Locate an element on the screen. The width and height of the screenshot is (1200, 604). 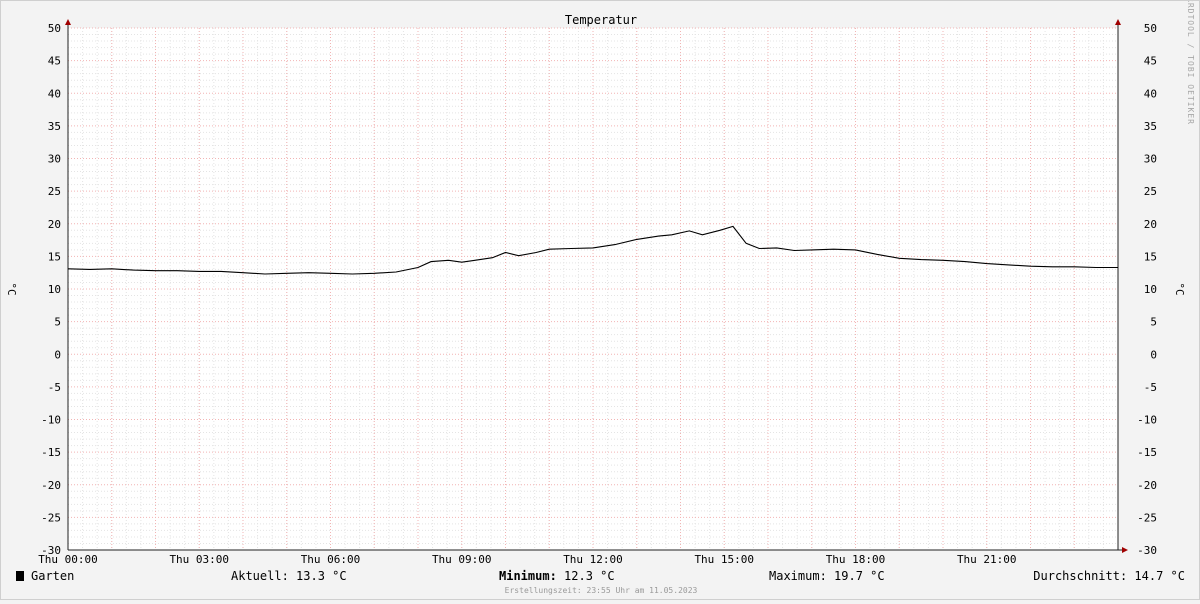
y-tick-label-left: -15 is located at coordinates (51, 452).